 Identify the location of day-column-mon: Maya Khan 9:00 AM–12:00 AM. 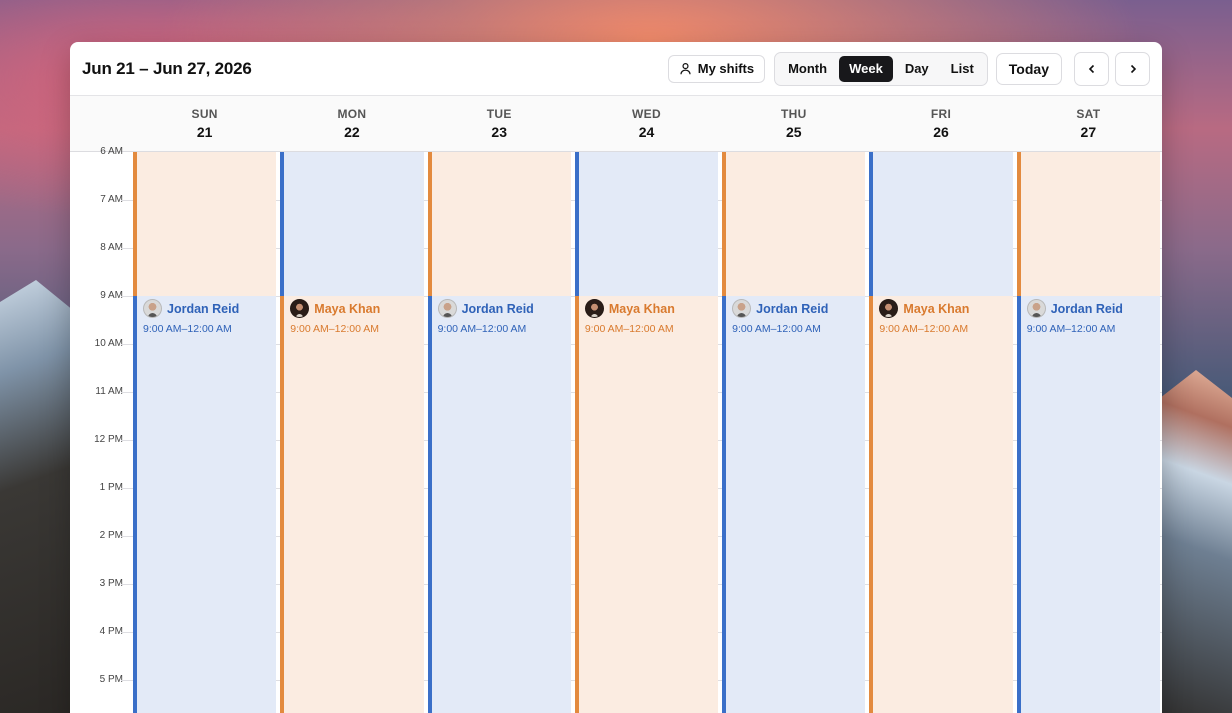
(351, 432).